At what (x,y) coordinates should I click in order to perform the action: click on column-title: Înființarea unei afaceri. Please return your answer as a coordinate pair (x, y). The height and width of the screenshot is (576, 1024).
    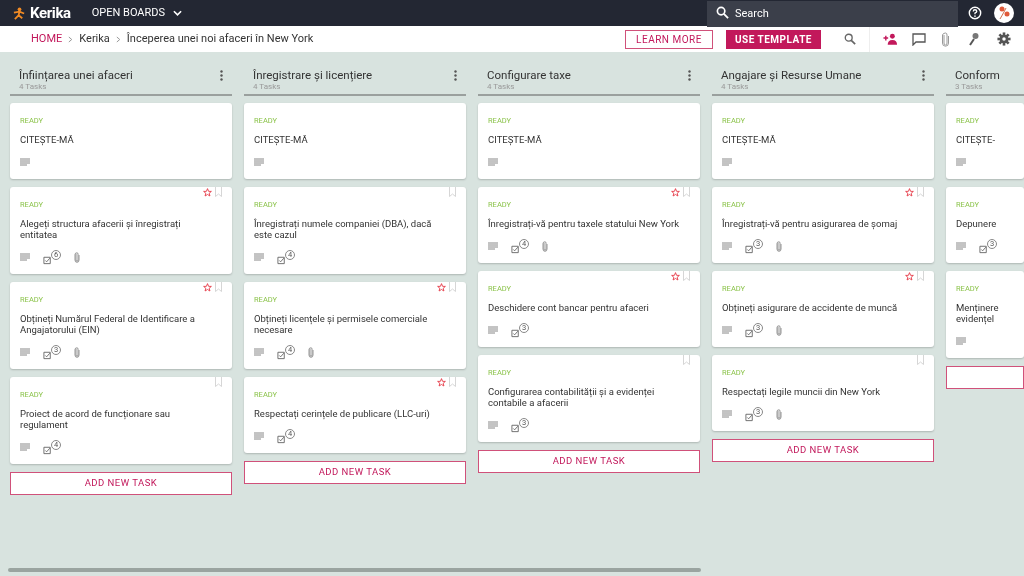
    Looking at the image, I should click on (76, 75).